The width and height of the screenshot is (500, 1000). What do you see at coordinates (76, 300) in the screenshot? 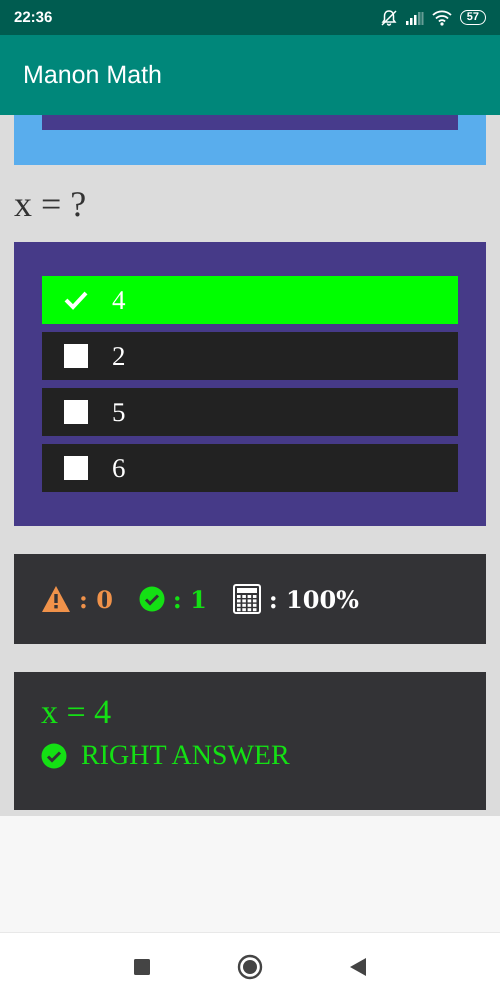
I see `check-icon` at bounding box center [76, 300].